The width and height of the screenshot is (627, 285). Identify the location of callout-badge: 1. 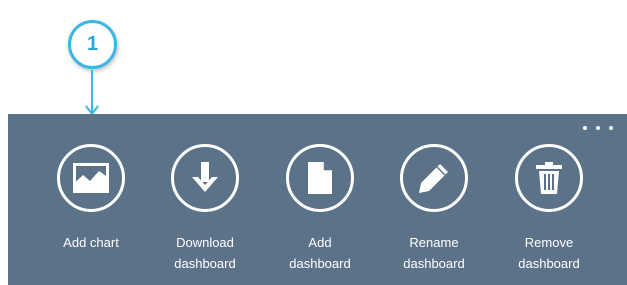
(92, 44).